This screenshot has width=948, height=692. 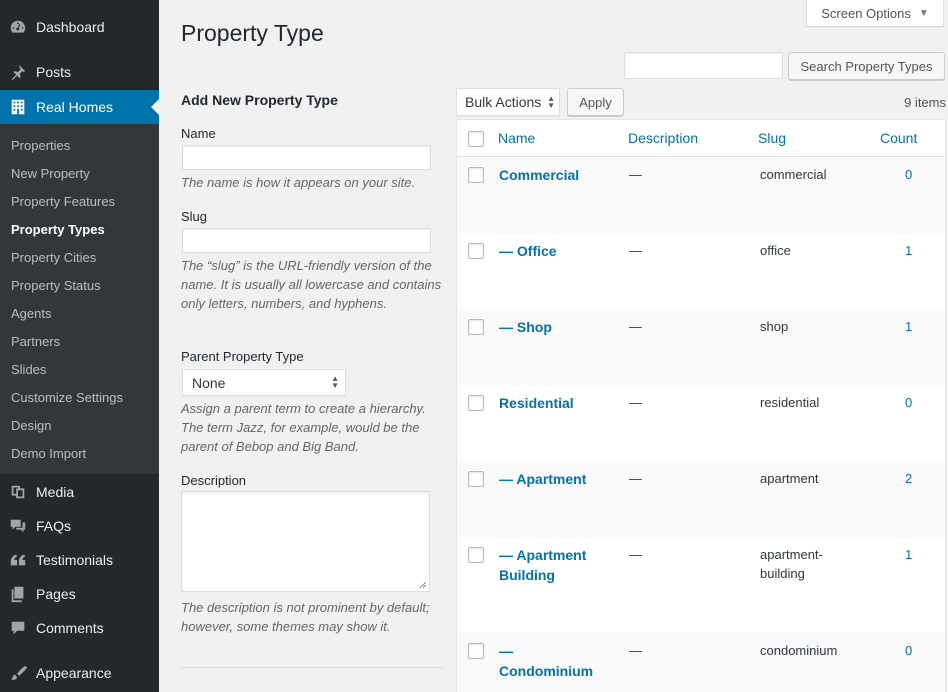 I want to click on menu-media: Media, so click(x=79, y=492).